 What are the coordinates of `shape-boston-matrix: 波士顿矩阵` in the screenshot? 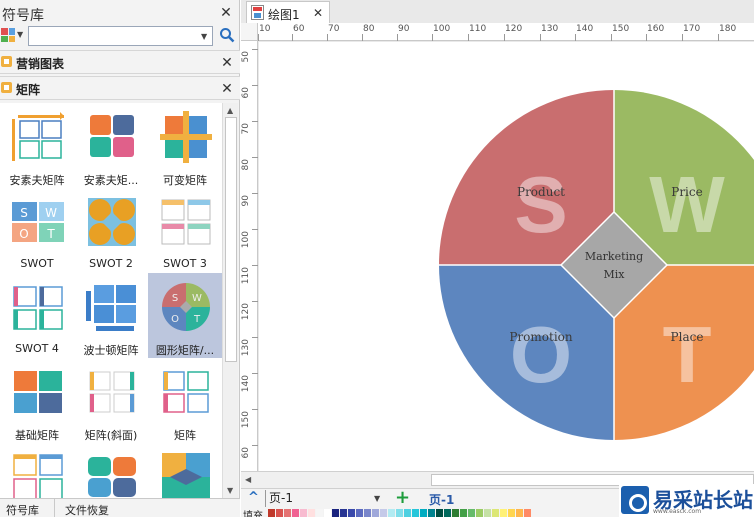 It's located at (111, 315).